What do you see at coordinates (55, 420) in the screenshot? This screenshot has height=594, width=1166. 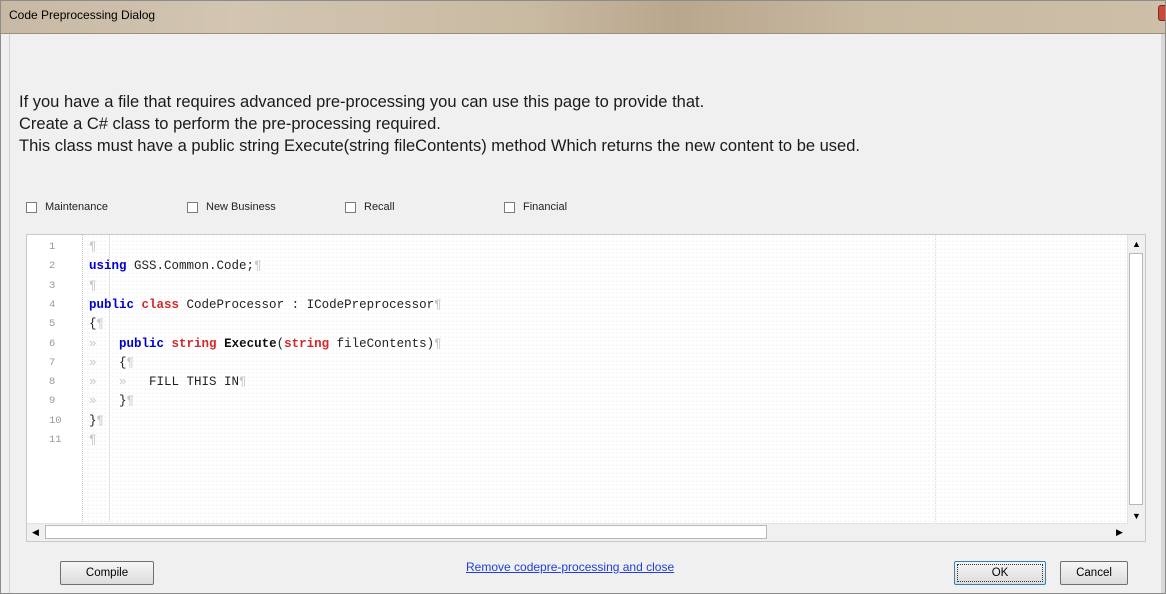 I see `line-number: 10` at bounding box center [55, 420].